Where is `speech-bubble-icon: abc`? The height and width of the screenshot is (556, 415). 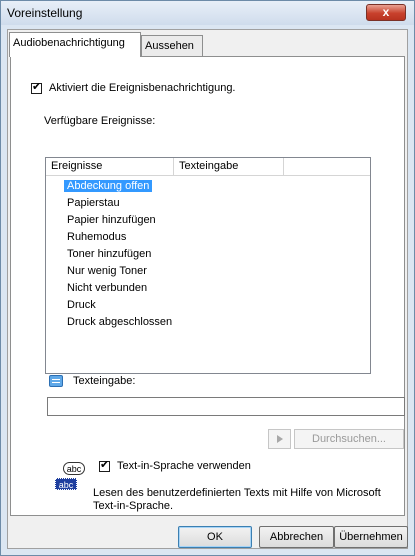 speech-bubble-icon: abc is located at coordinates (74, 468).